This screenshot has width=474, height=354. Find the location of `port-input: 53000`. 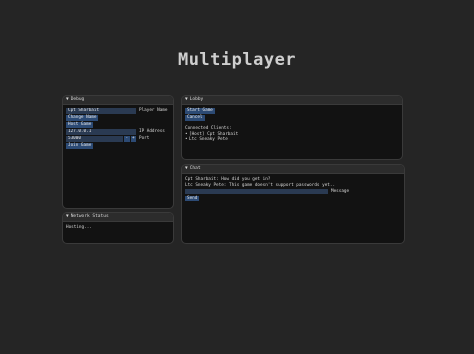

port-input: 53000 is located at coordinates (94, 139).